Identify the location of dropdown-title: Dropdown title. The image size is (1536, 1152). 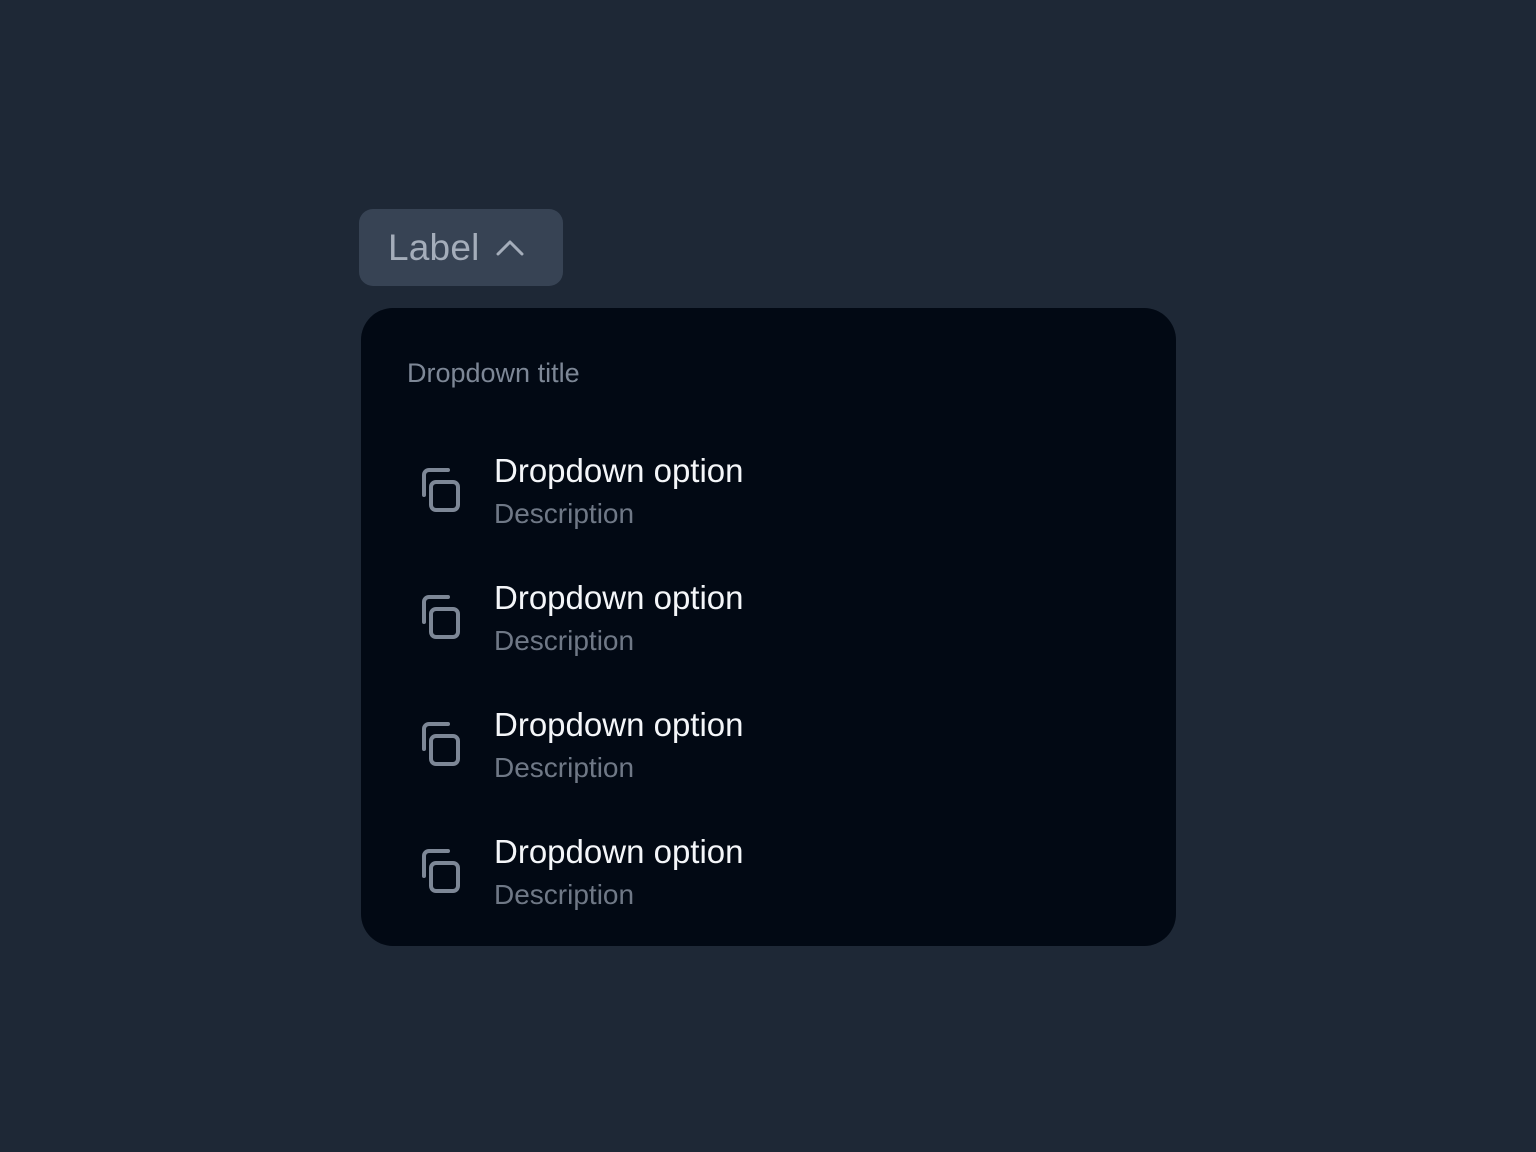
(493, 373).